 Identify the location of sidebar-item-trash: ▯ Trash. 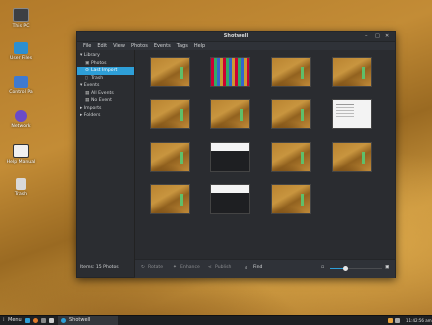
(105, 79).